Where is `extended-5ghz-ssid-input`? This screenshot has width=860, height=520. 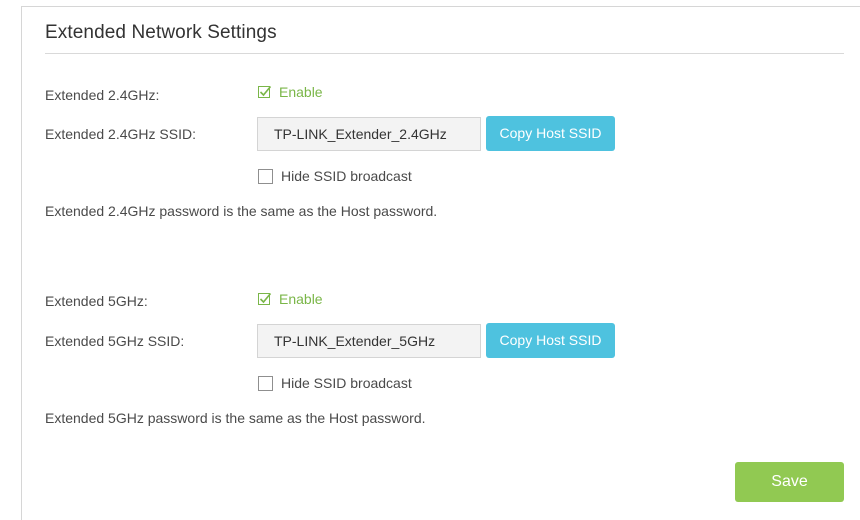
extended-5ghz-ssid-input is located at coordinates (369, 341).